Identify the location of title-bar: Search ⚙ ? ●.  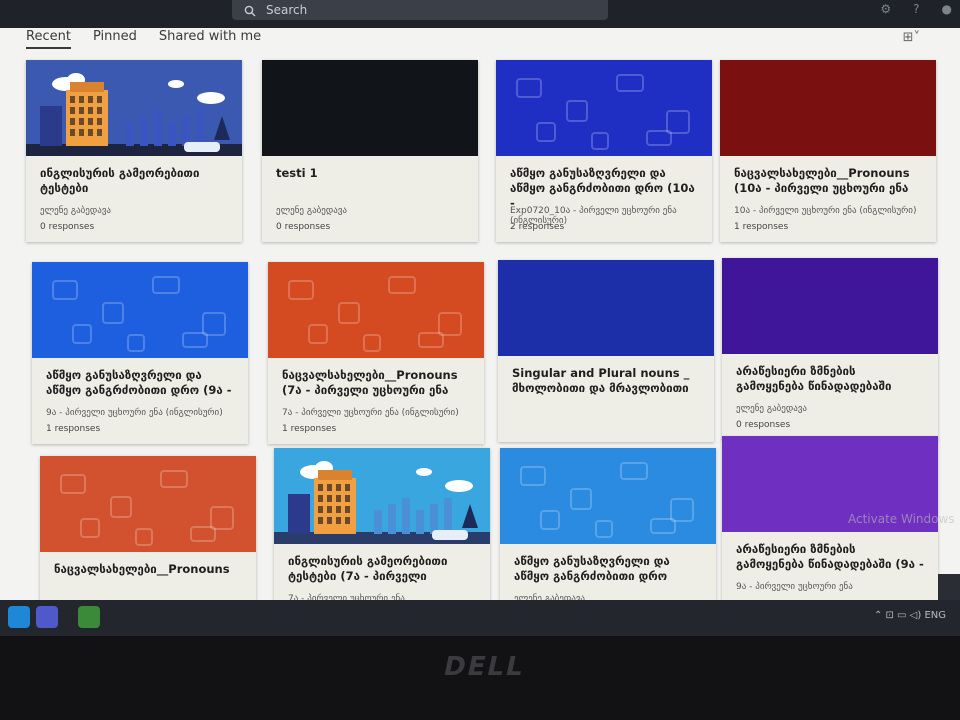
(480, 14).